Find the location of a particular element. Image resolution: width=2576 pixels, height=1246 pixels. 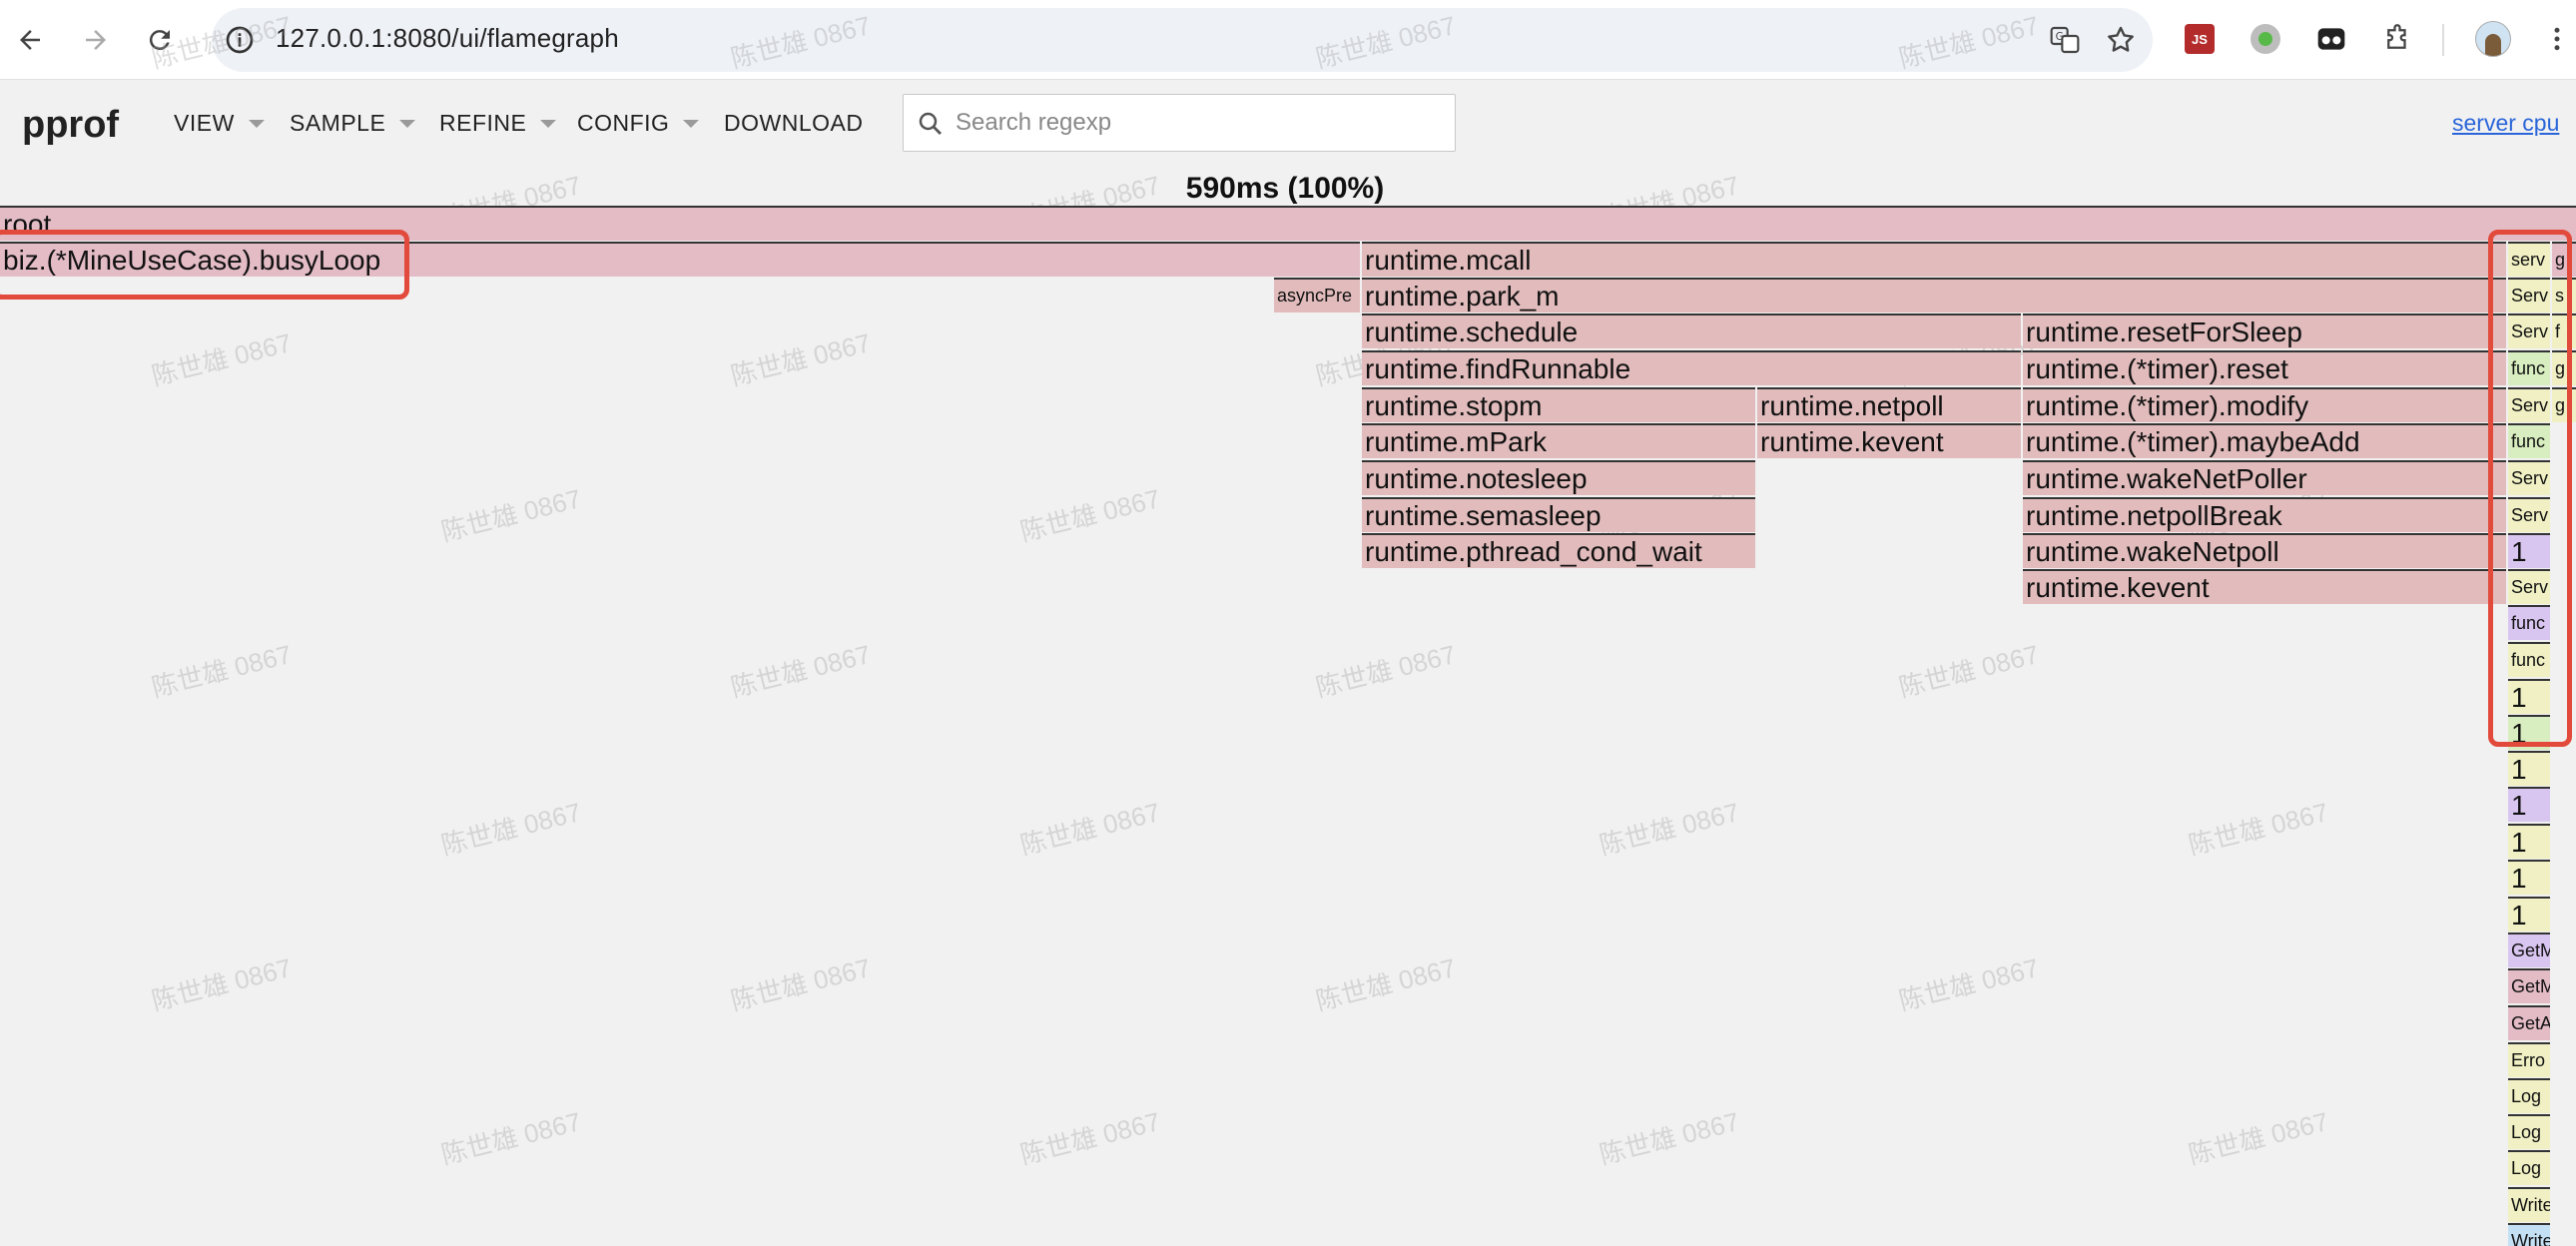

frame-semasleep: runtime.semasleep is located at coordinates (1558, 514).